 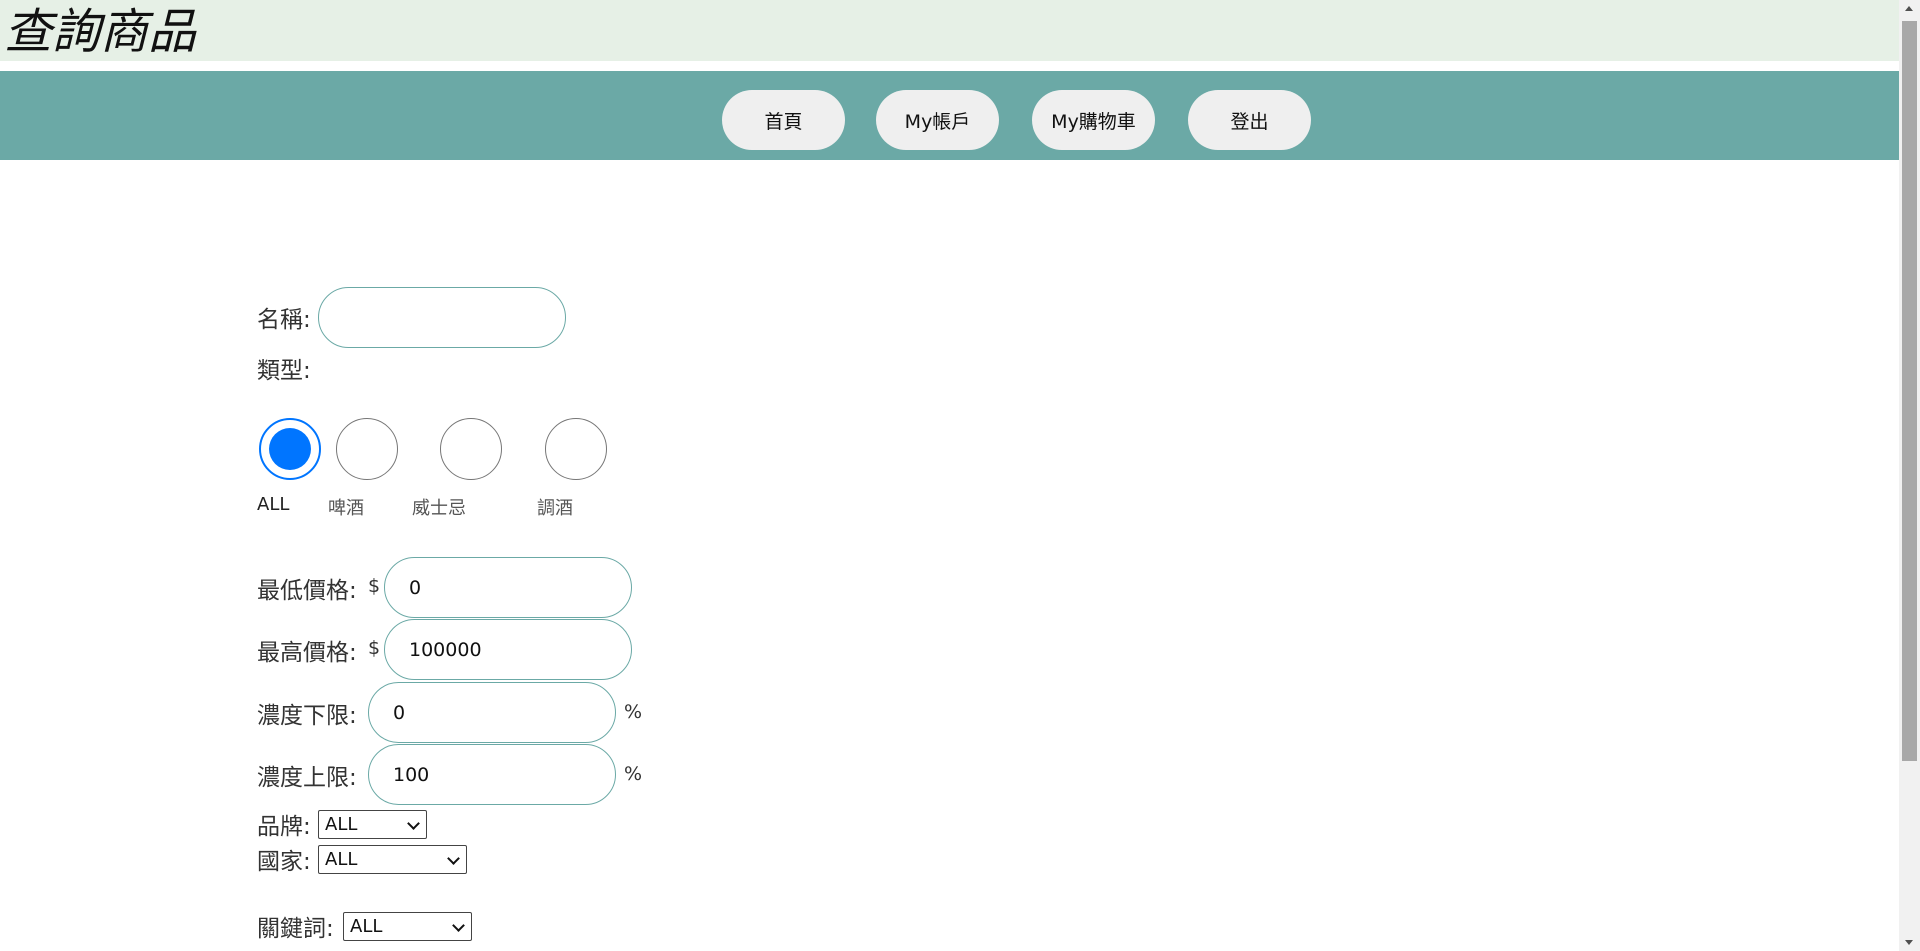 What do you see at coordinates (284, 862) in the screenshot?
I see `country-label: 國家:` at bounding box center [284, 862].